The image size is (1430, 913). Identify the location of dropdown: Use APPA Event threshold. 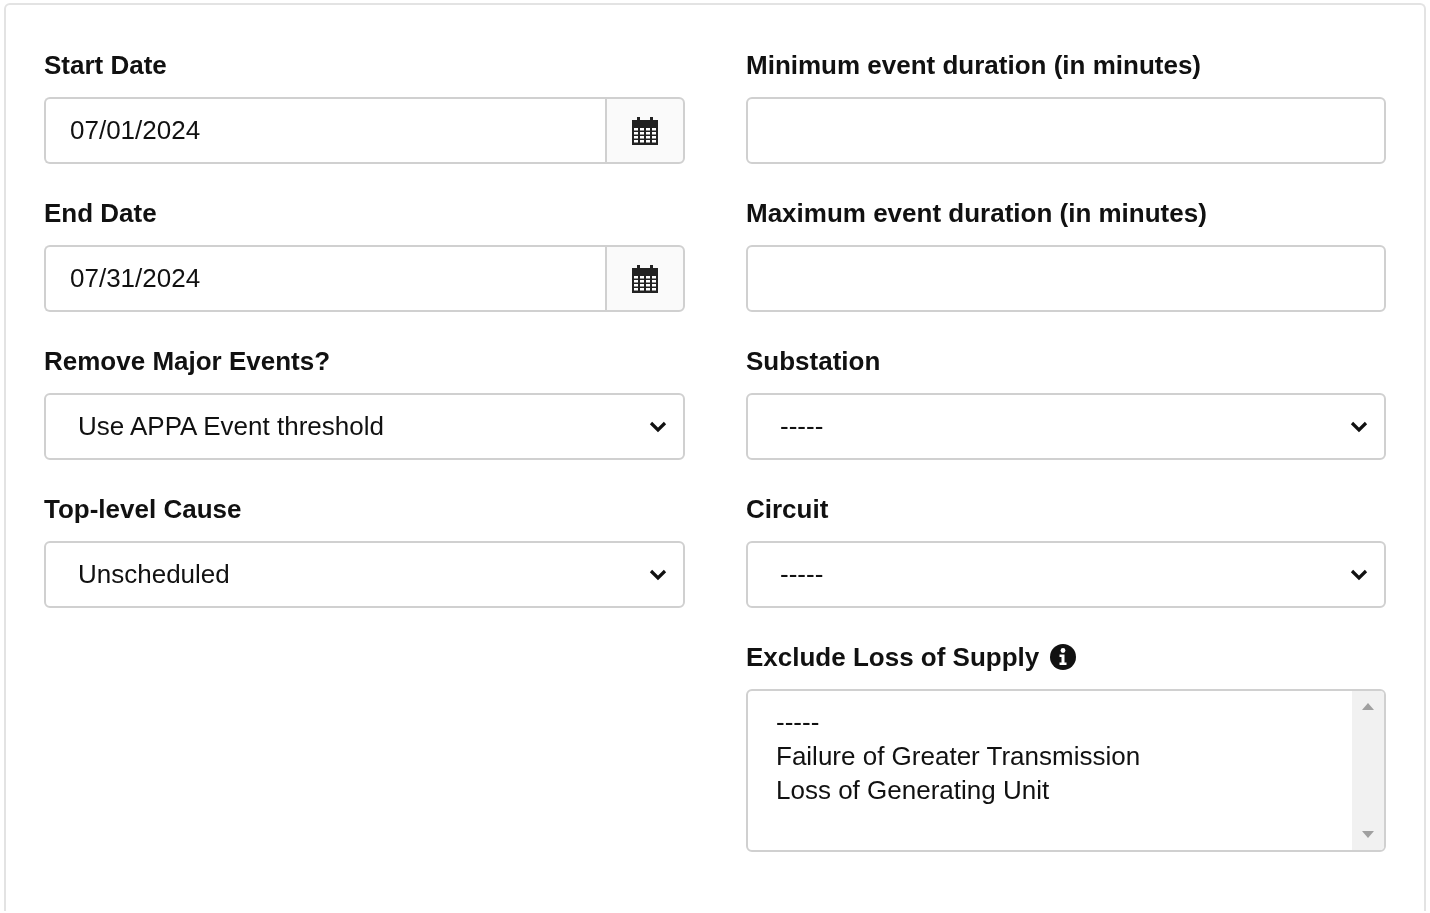
(364, 426).